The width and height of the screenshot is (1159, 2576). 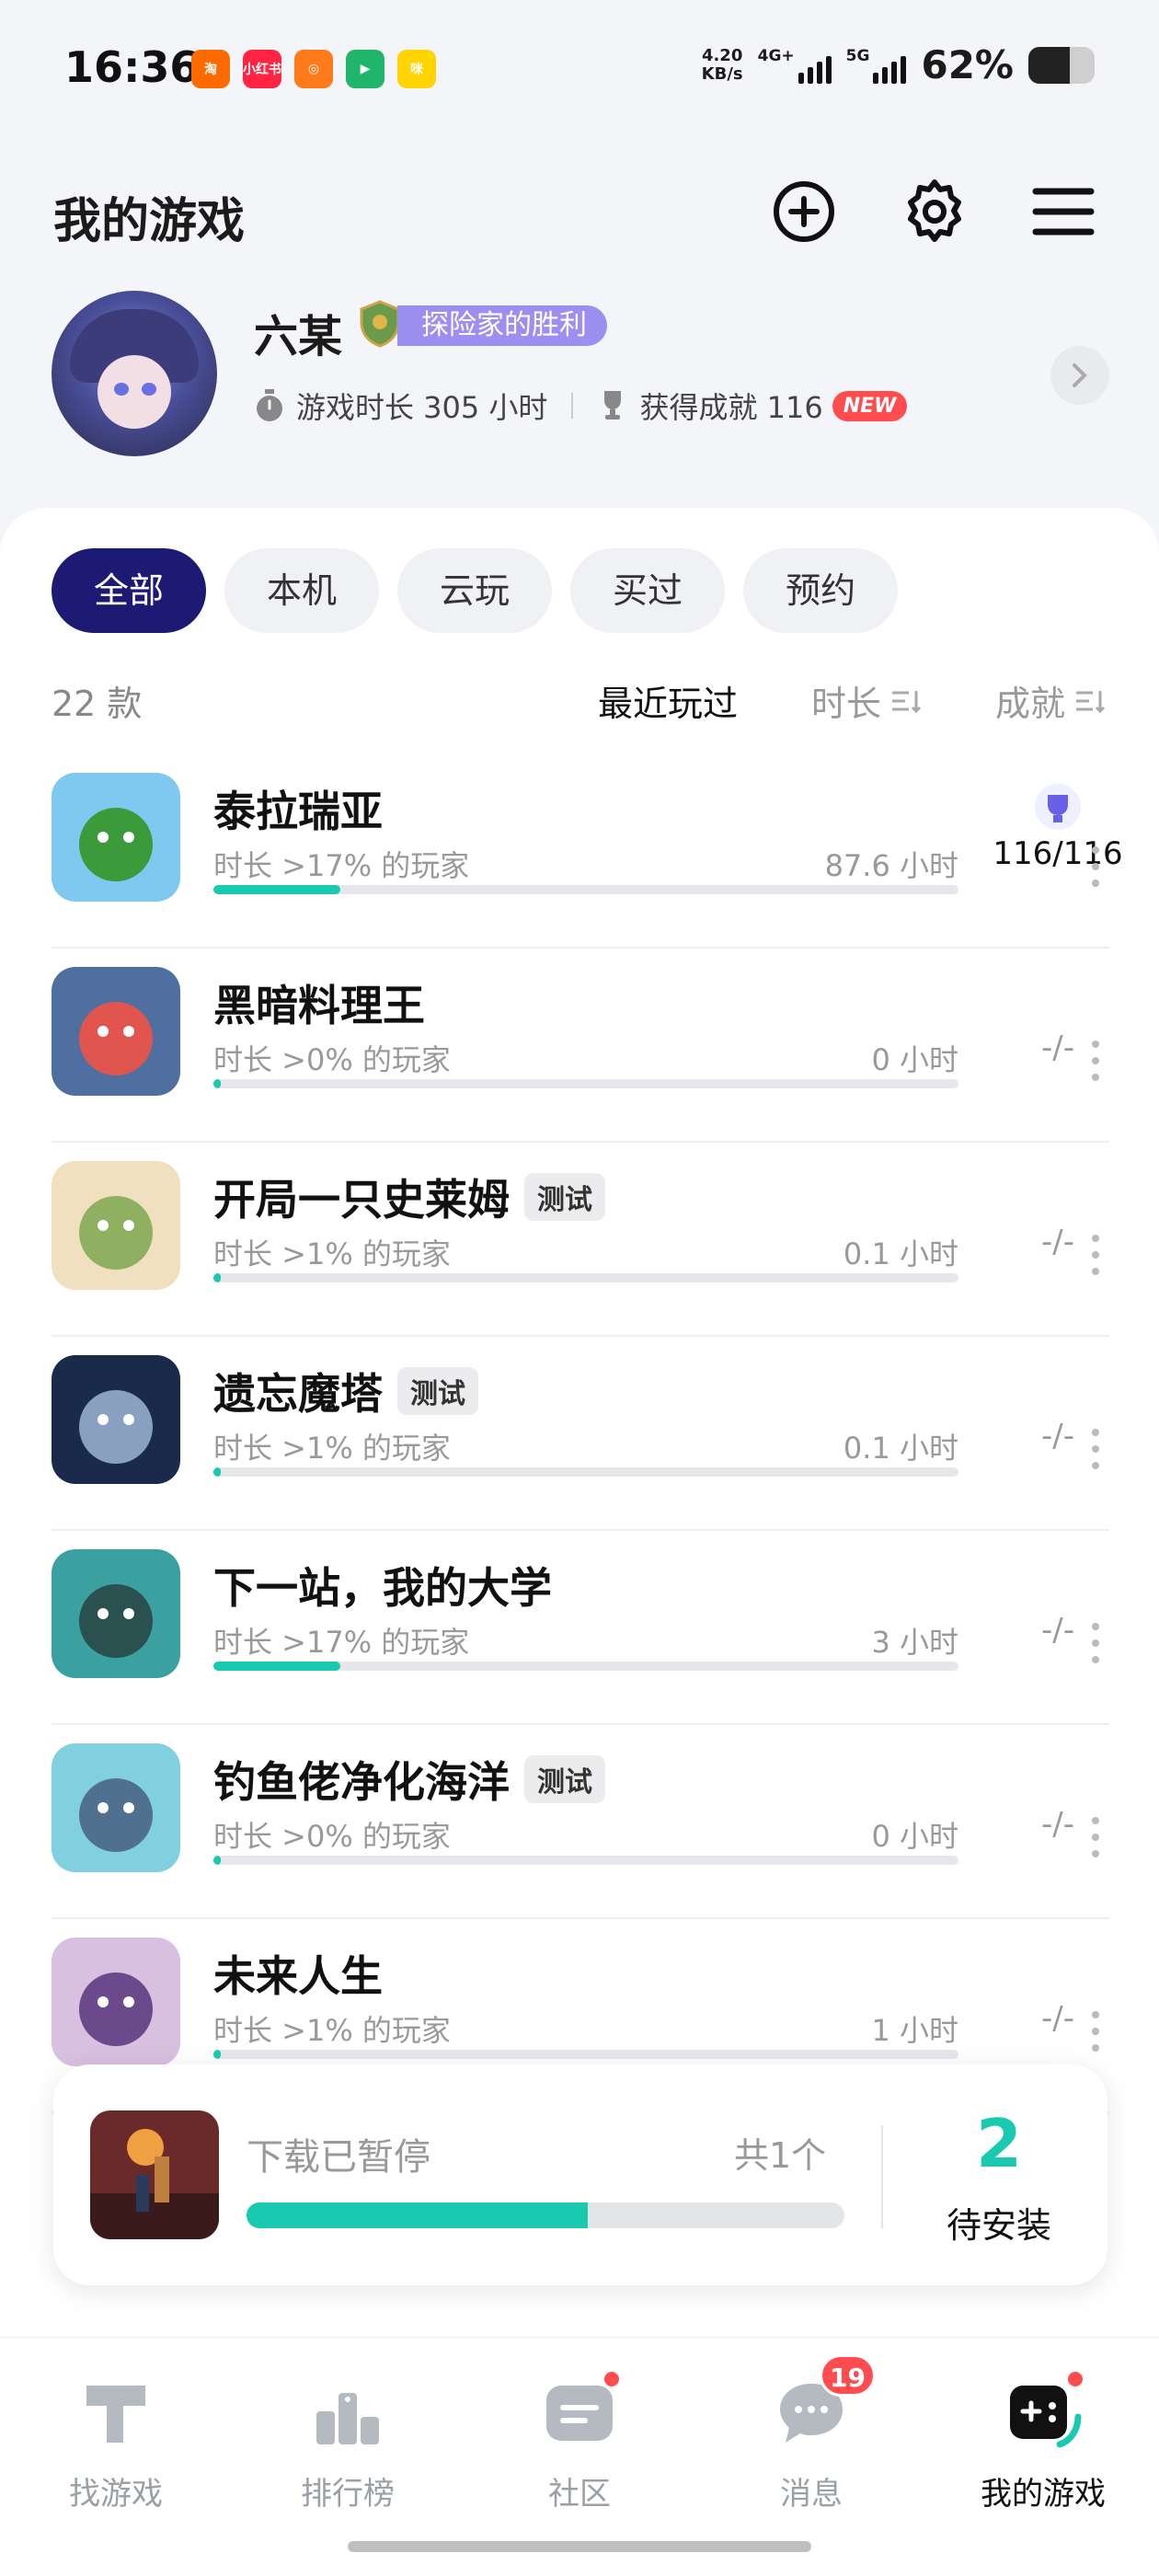 I want to click on sort-duration: 时长, so click(x=866, y=700).